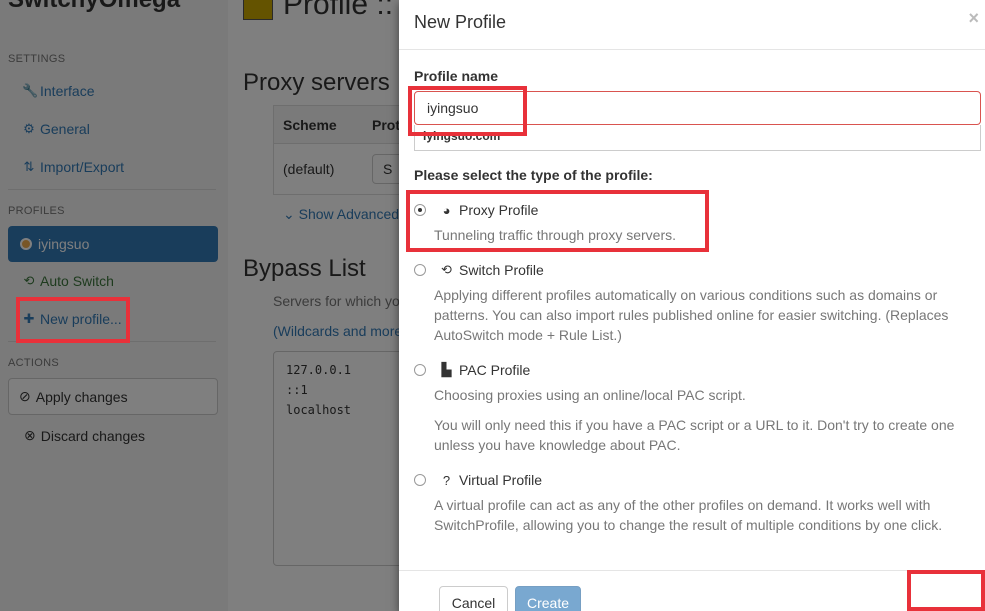  What do you see at coordinates (548, 598) in the screenshot?
I see `create-button: Create` at bounding box center [548, 598].